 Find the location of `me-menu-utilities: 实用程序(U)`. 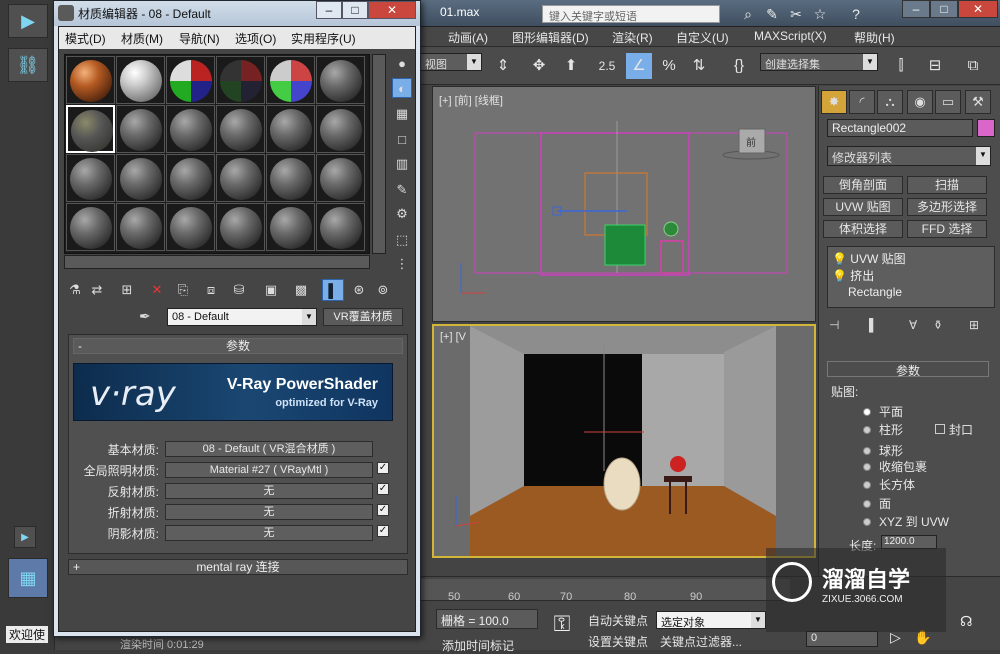

me-menu-utilities: 实用程序(U) is located at coordinates (323, 38).